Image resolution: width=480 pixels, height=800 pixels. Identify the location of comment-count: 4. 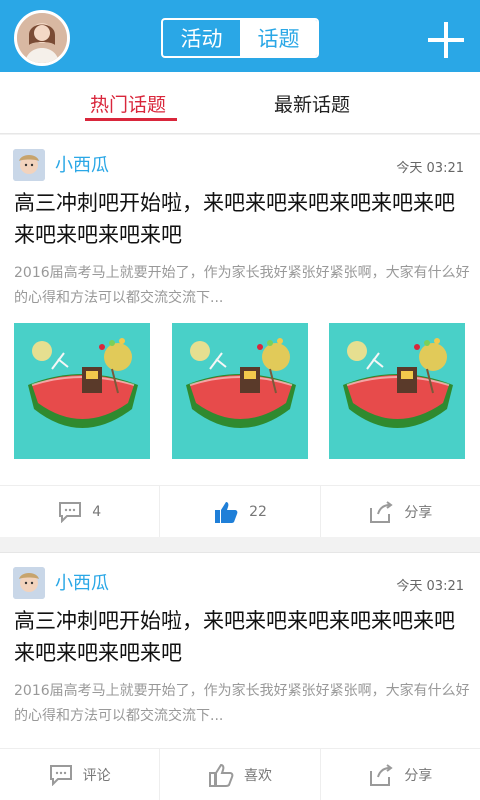
(97, 511).